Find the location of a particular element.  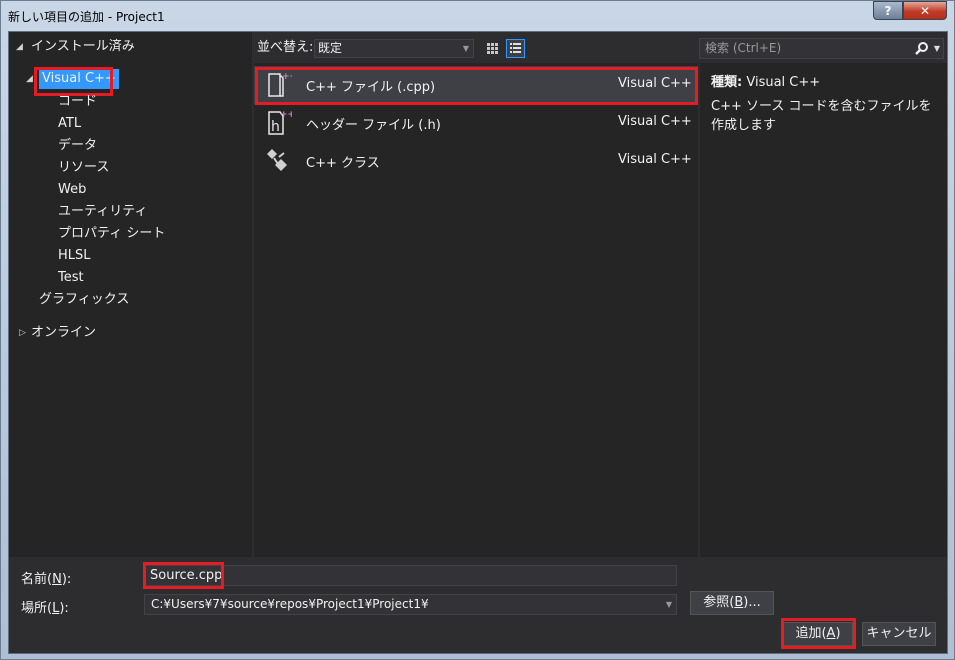

name-field is located at coordinates (410, 575).